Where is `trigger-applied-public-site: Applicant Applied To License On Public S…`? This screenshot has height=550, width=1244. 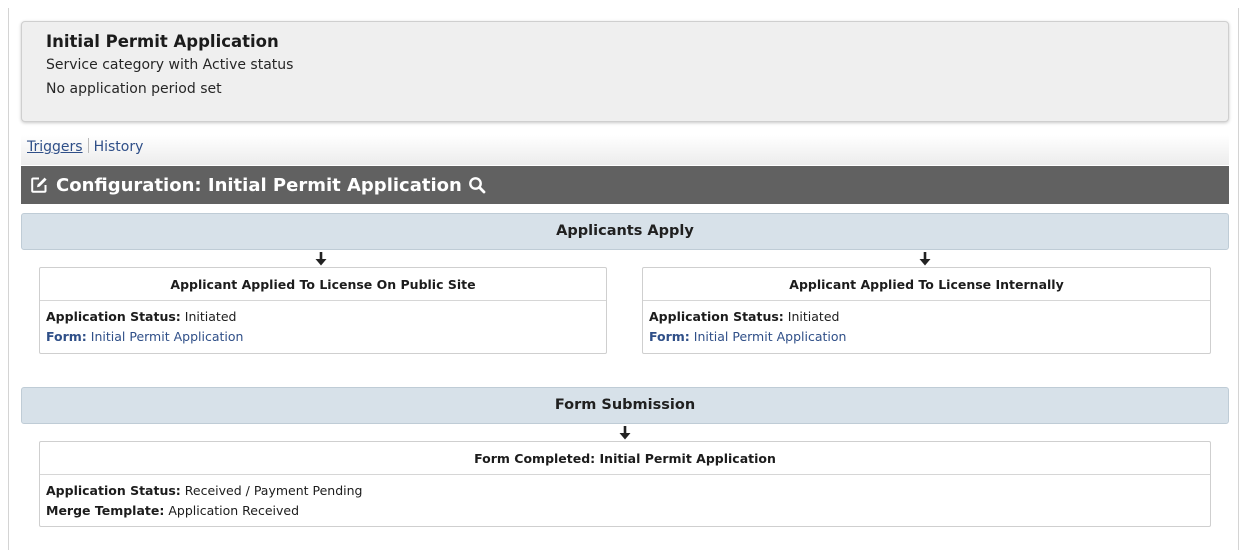
trigger-applied-public-site: Applicant Applied To License On Public S… is located at coordinates (323, 310).